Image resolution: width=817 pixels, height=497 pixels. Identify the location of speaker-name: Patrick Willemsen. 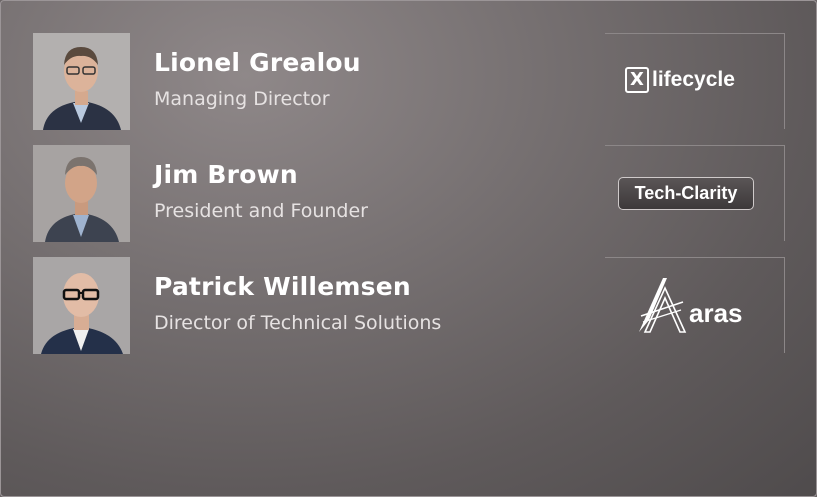
(282, 286).